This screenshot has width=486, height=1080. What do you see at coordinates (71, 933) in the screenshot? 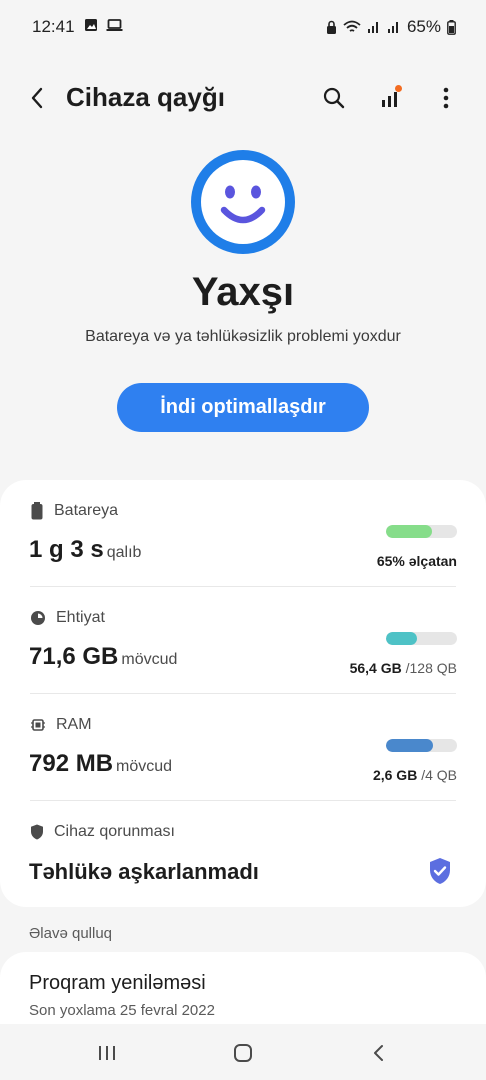
I see `section-label-extra-care: Əlavə qulluq` at bounding box center [71, 933].